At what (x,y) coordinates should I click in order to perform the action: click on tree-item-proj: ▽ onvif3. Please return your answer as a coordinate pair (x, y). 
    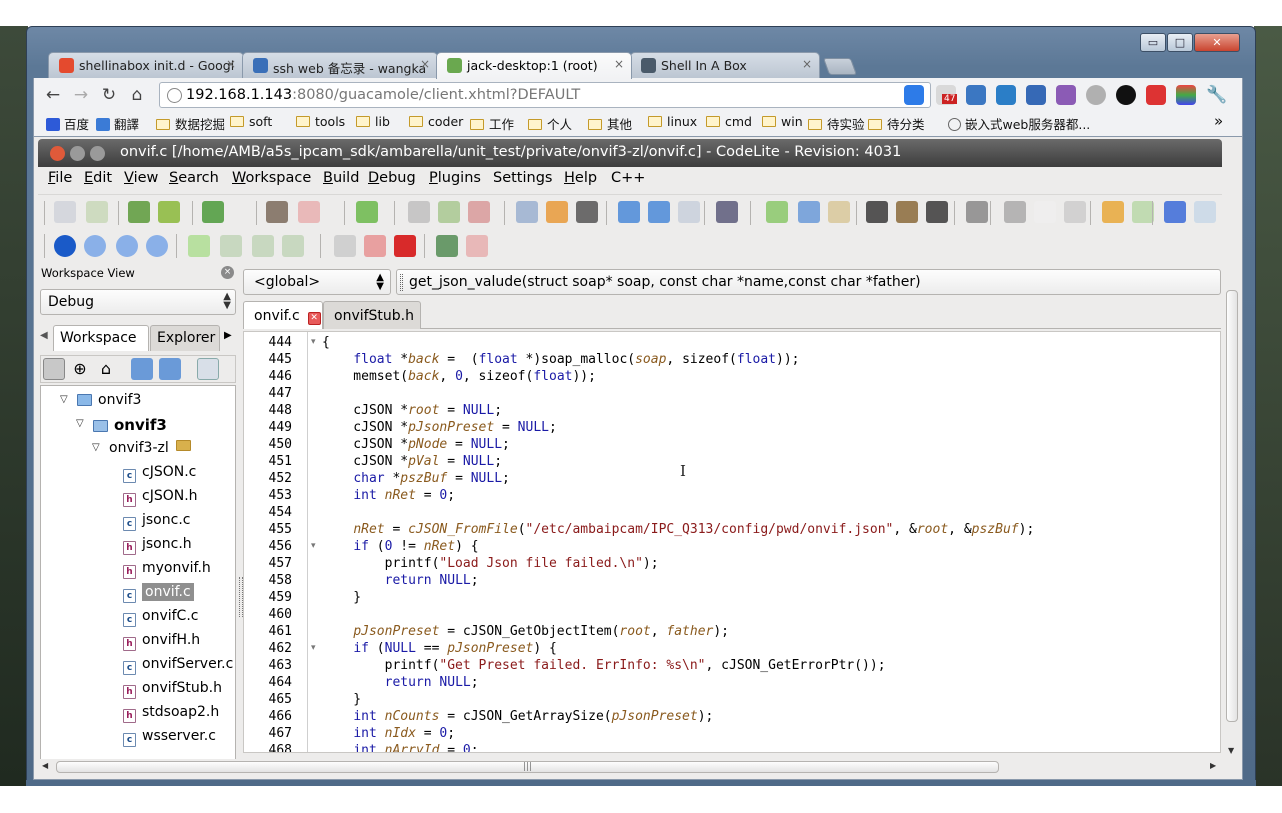
    Looking at the image, I should click on (121, 427).